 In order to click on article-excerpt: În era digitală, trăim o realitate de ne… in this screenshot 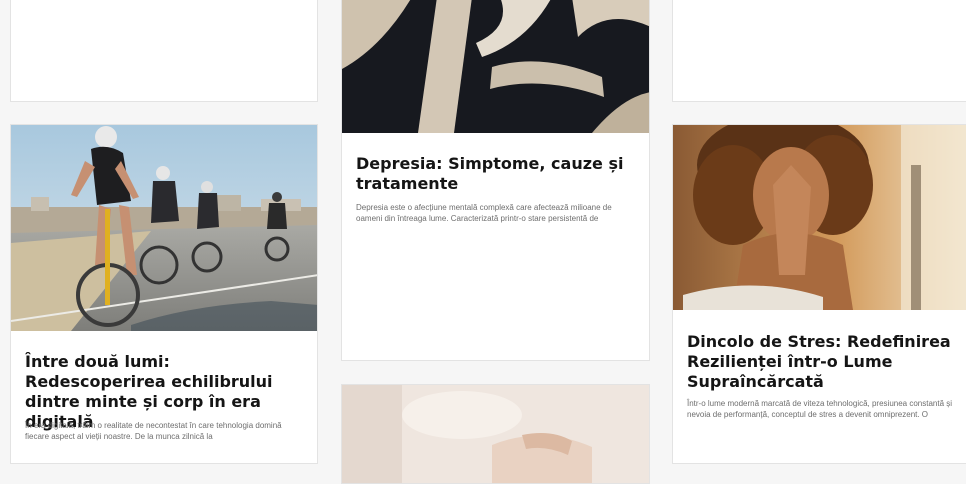, I will do `click(153, 431)`.